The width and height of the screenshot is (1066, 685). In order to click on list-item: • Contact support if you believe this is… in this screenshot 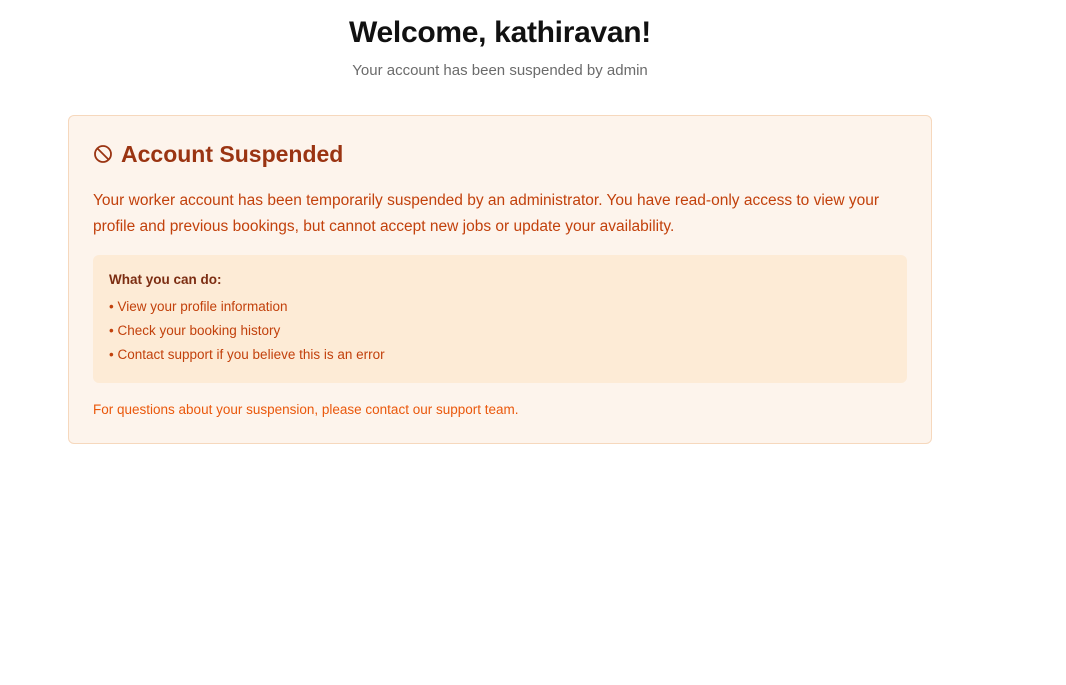, I will do `click(247, 354)`.